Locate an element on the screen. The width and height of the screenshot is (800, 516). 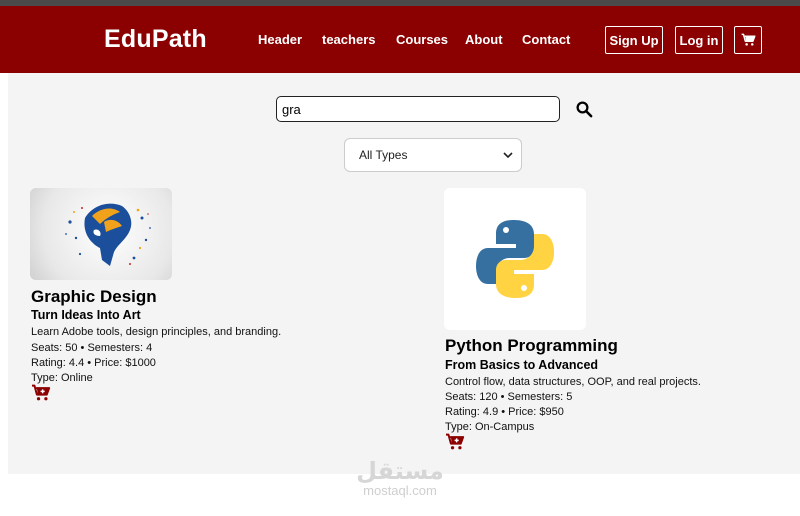
watermark-arabic: مستقل is located at coordinates (400, 471).